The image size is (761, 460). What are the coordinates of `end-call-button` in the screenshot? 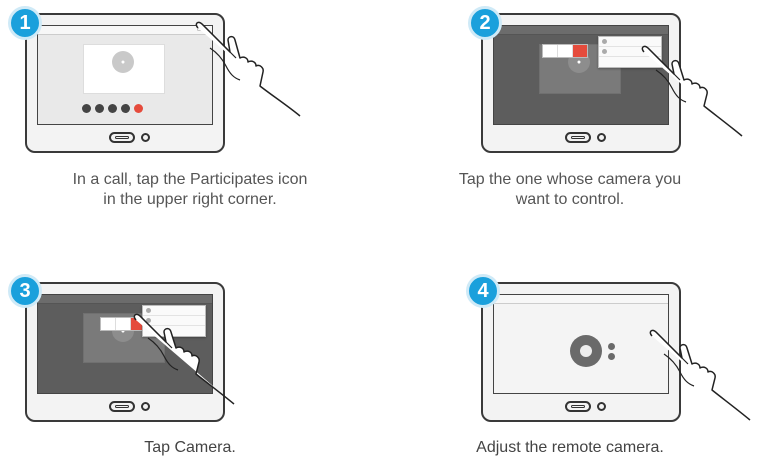 It's located at (138, 108).